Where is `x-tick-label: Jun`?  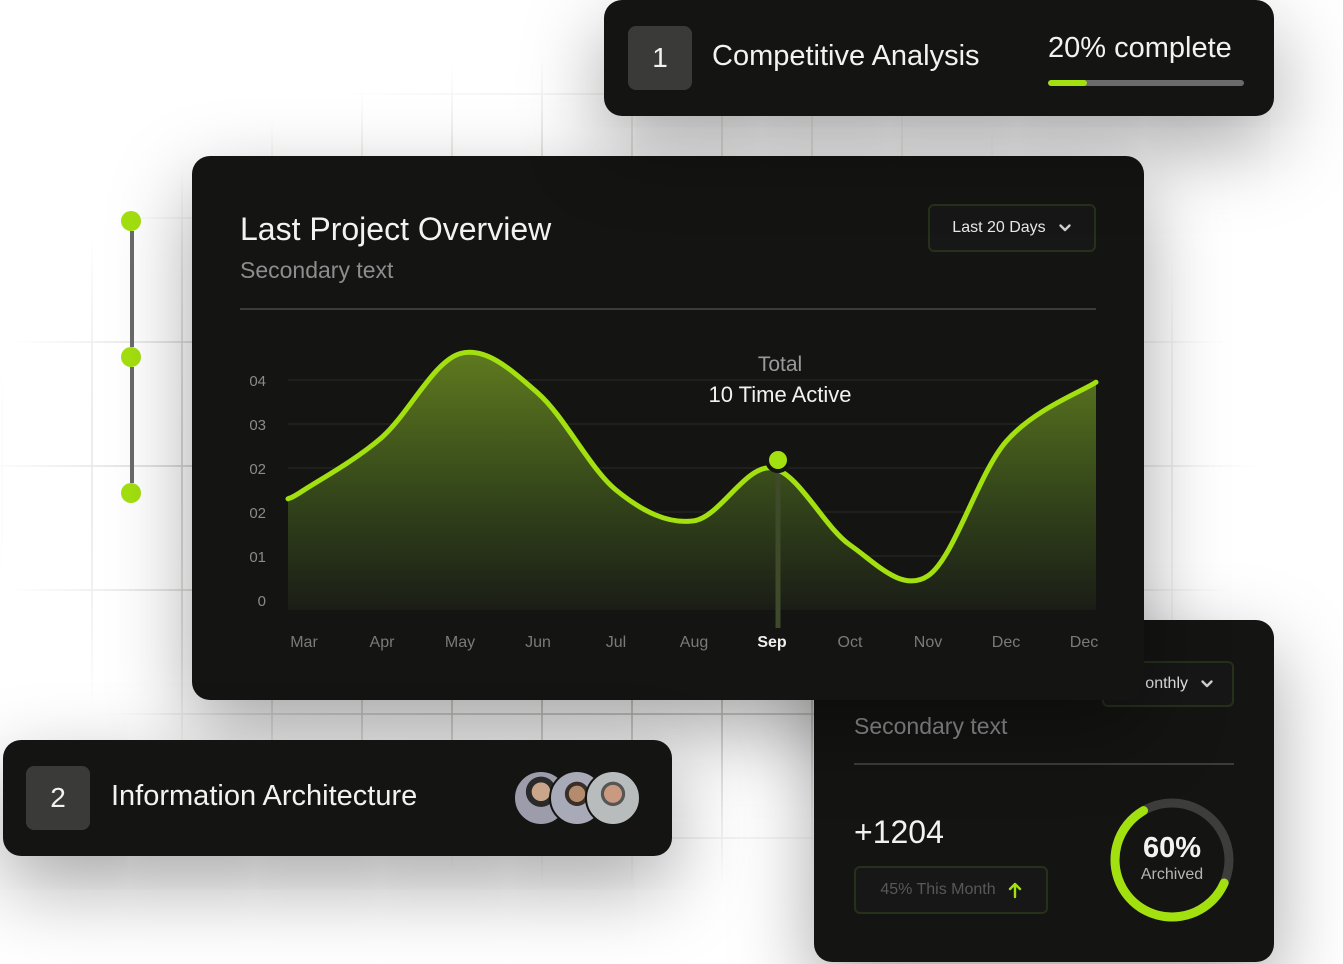 x-tick-label: Jun is located at coordinates (538, 642).